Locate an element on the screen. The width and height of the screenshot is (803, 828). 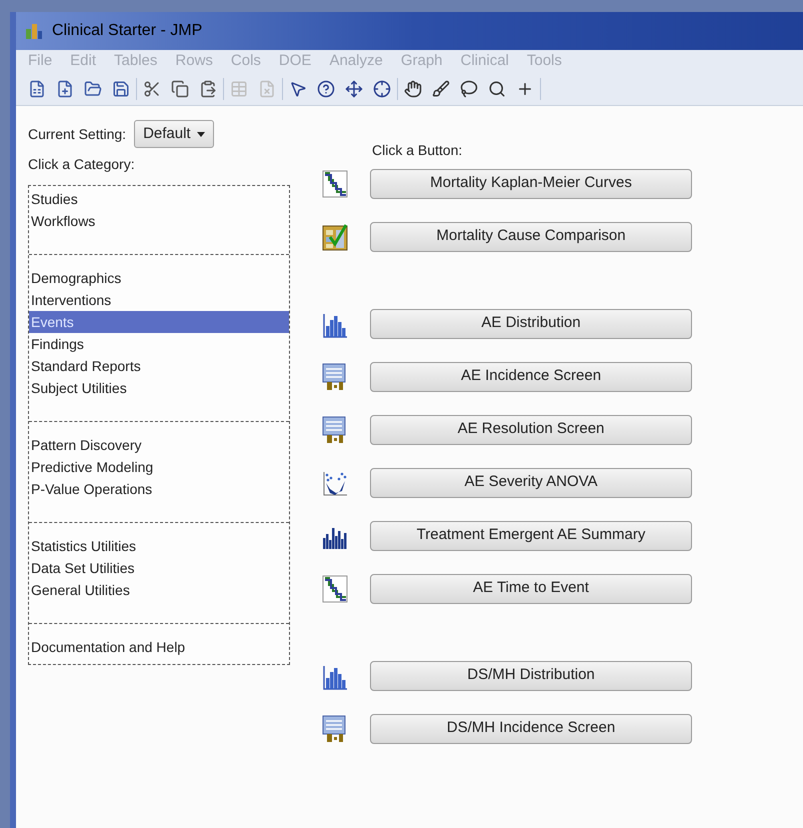
app-icon is located at coordinates (34, 31).